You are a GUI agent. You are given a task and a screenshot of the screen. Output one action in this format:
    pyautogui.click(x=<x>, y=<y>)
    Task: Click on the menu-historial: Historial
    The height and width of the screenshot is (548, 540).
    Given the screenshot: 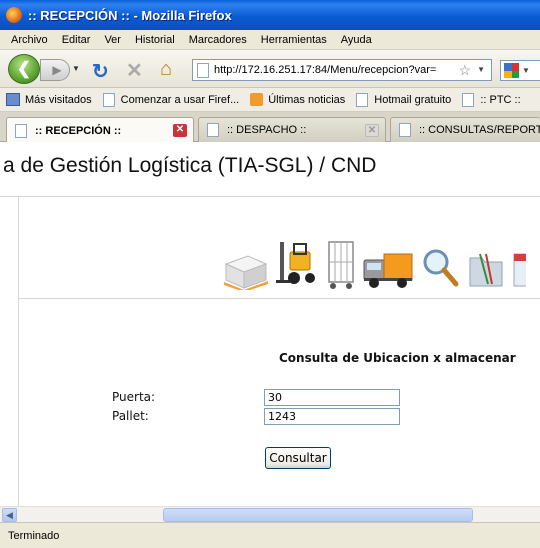 What is the action you would take?
    pyautogui.click(x=155, y=40)
    